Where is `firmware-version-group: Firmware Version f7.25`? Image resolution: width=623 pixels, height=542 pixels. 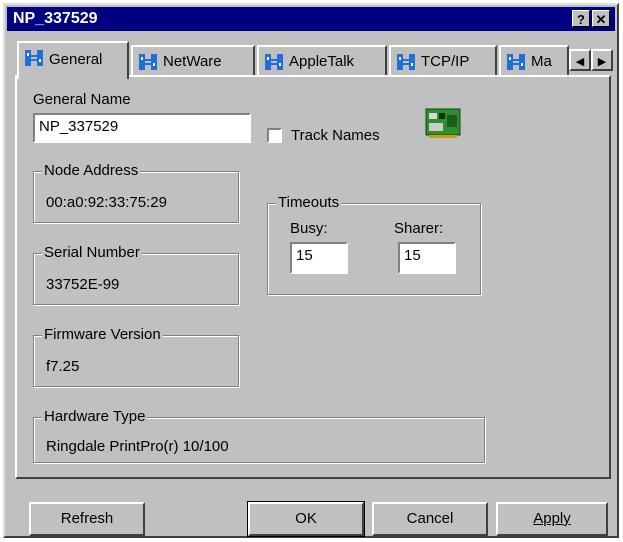
firmware-version-group: Firmware Version f7.25 is located at coordinates (136, 356).